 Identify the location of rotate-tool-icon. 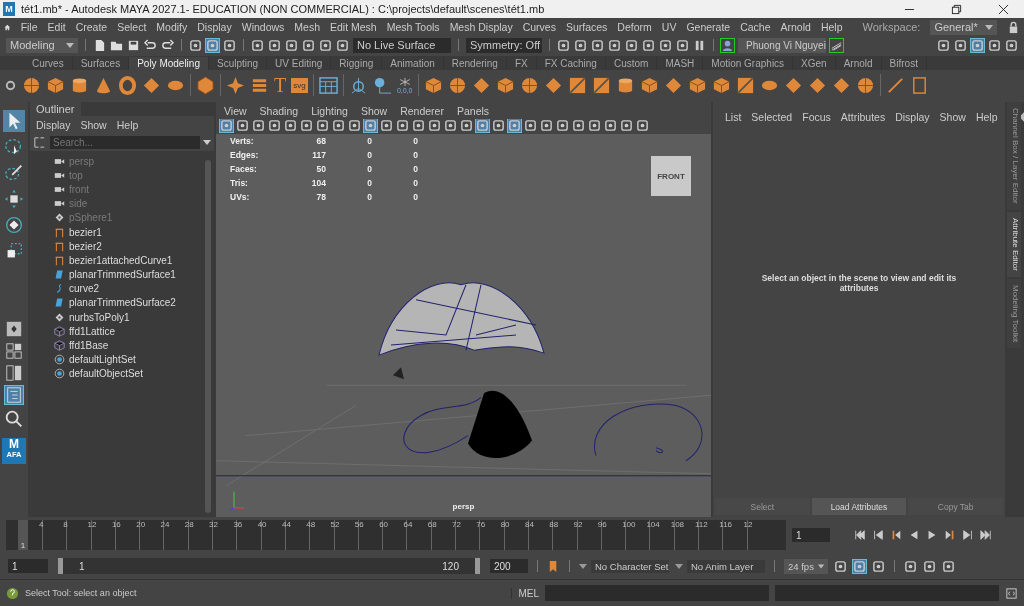
(14, 225).